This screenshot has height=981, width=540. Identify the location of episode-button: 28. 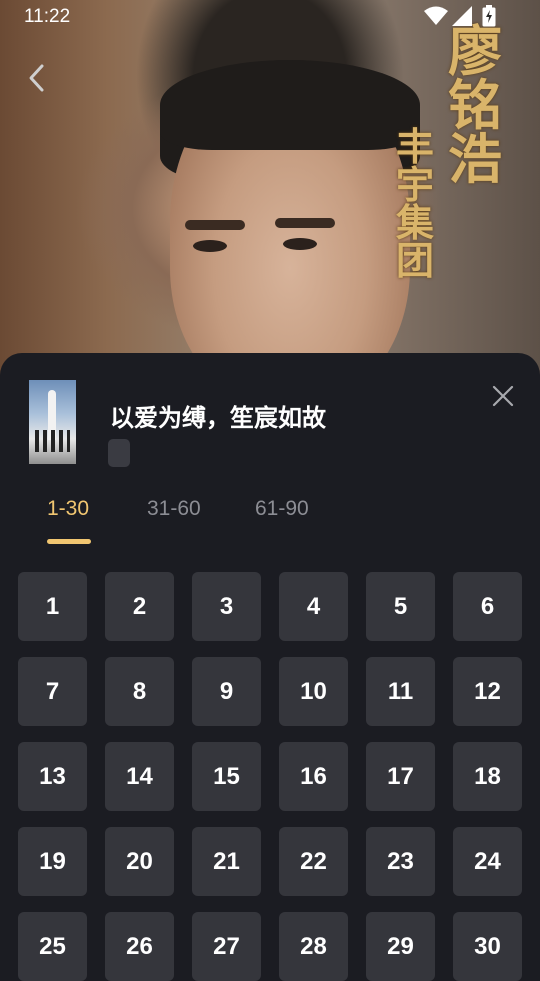
(313, 946).